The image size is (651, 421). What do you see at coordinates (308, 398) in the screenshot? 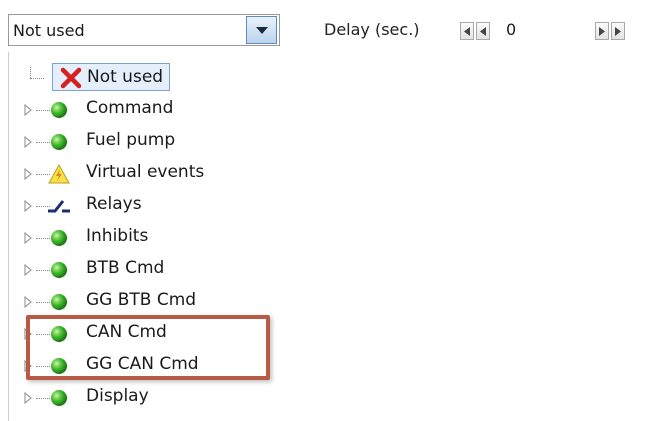
I see `tree-item-display: Display` at bounding box center [308, 398].